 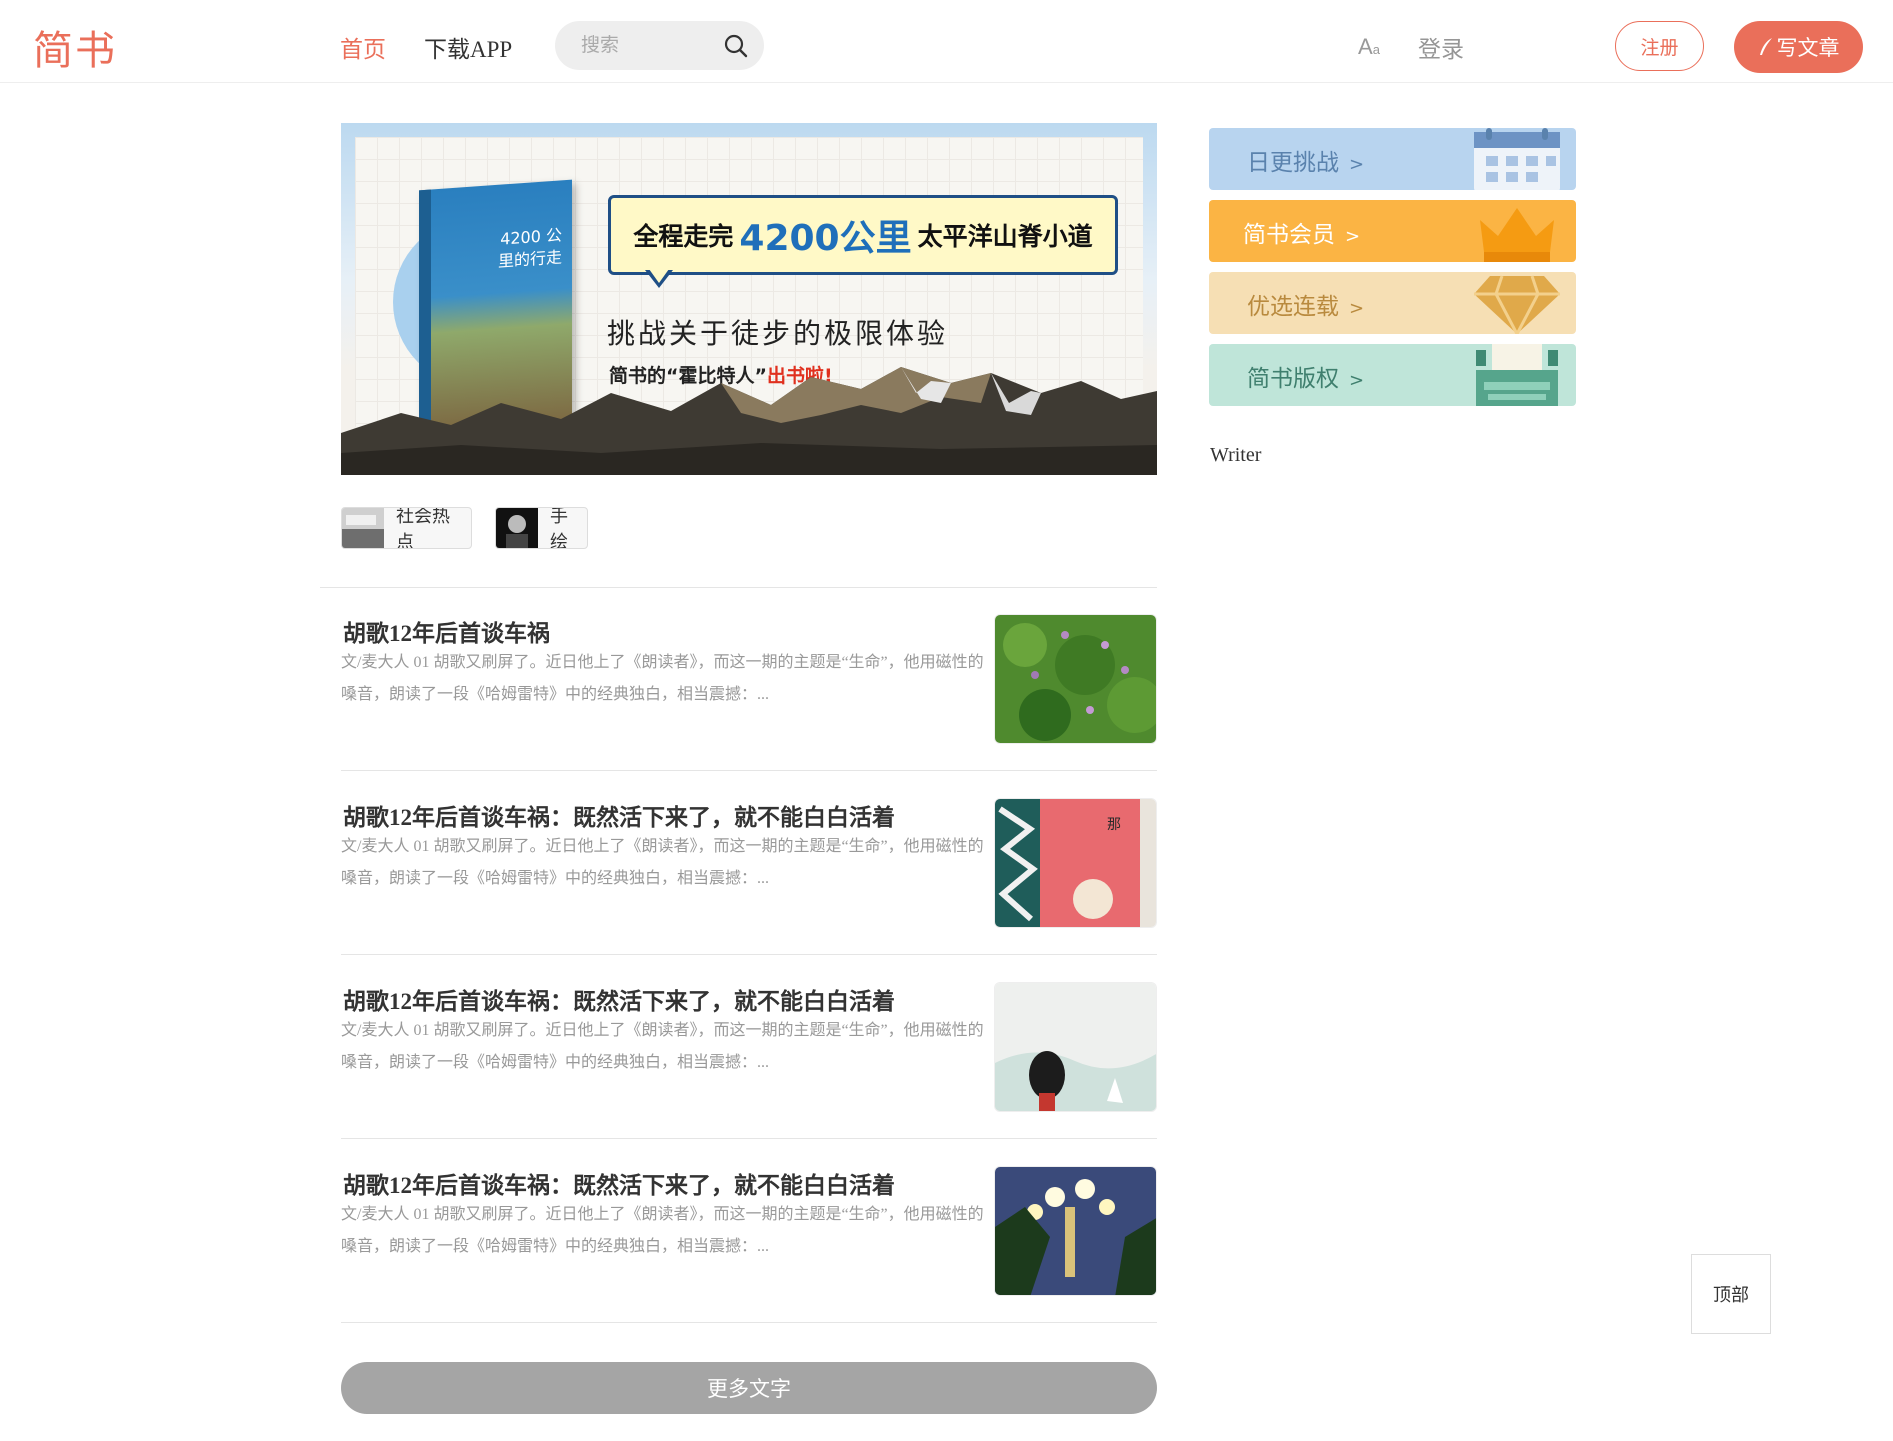 I want to click on write-article-button: 写文章, so click(x=1798, y=47).